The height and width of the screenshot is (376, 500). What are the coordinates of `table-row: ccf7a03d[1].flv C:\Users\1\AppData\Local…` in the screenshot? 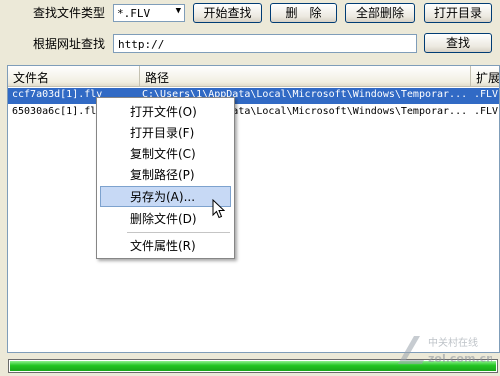 It's located at (253, 96).